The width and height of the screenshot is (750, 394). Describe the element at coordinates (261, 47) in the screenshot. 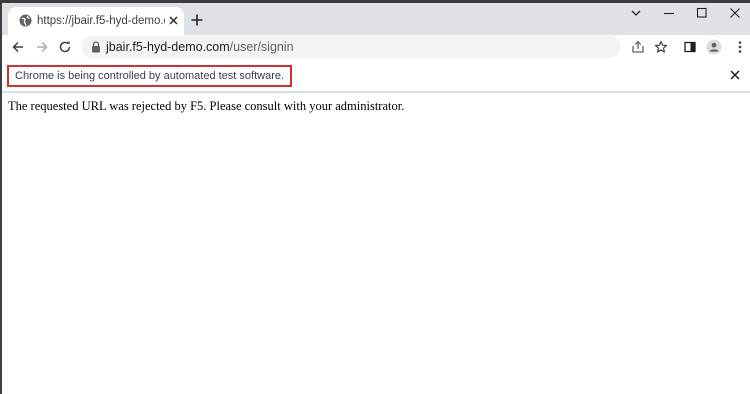

I see `url-path: /user/signin` at that location.